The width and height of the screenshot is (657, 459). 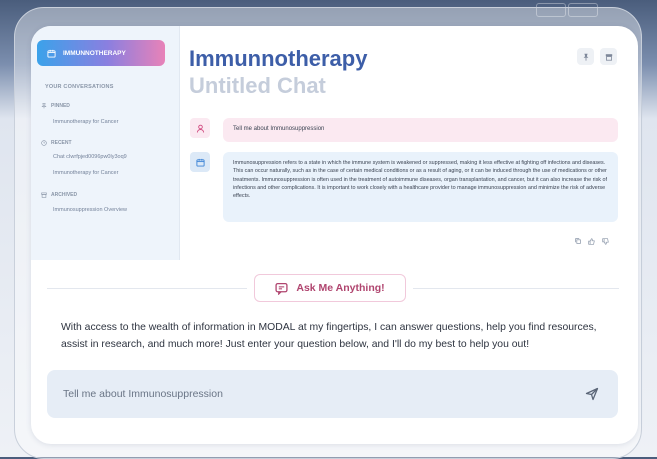 What do you see at coordinates (60, 106) in the screenshot?
I see `pinned-label: PINNED` at bounding box center [60, 106].